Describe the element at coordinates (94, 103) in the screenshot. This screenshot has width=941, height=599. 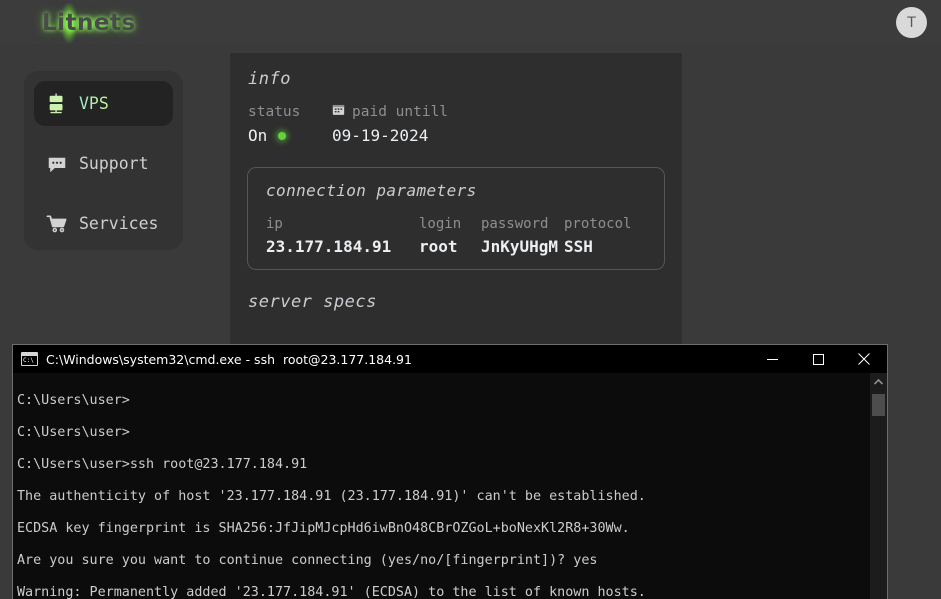
I see `sidebar-item-label-vps: VPS` at that location.